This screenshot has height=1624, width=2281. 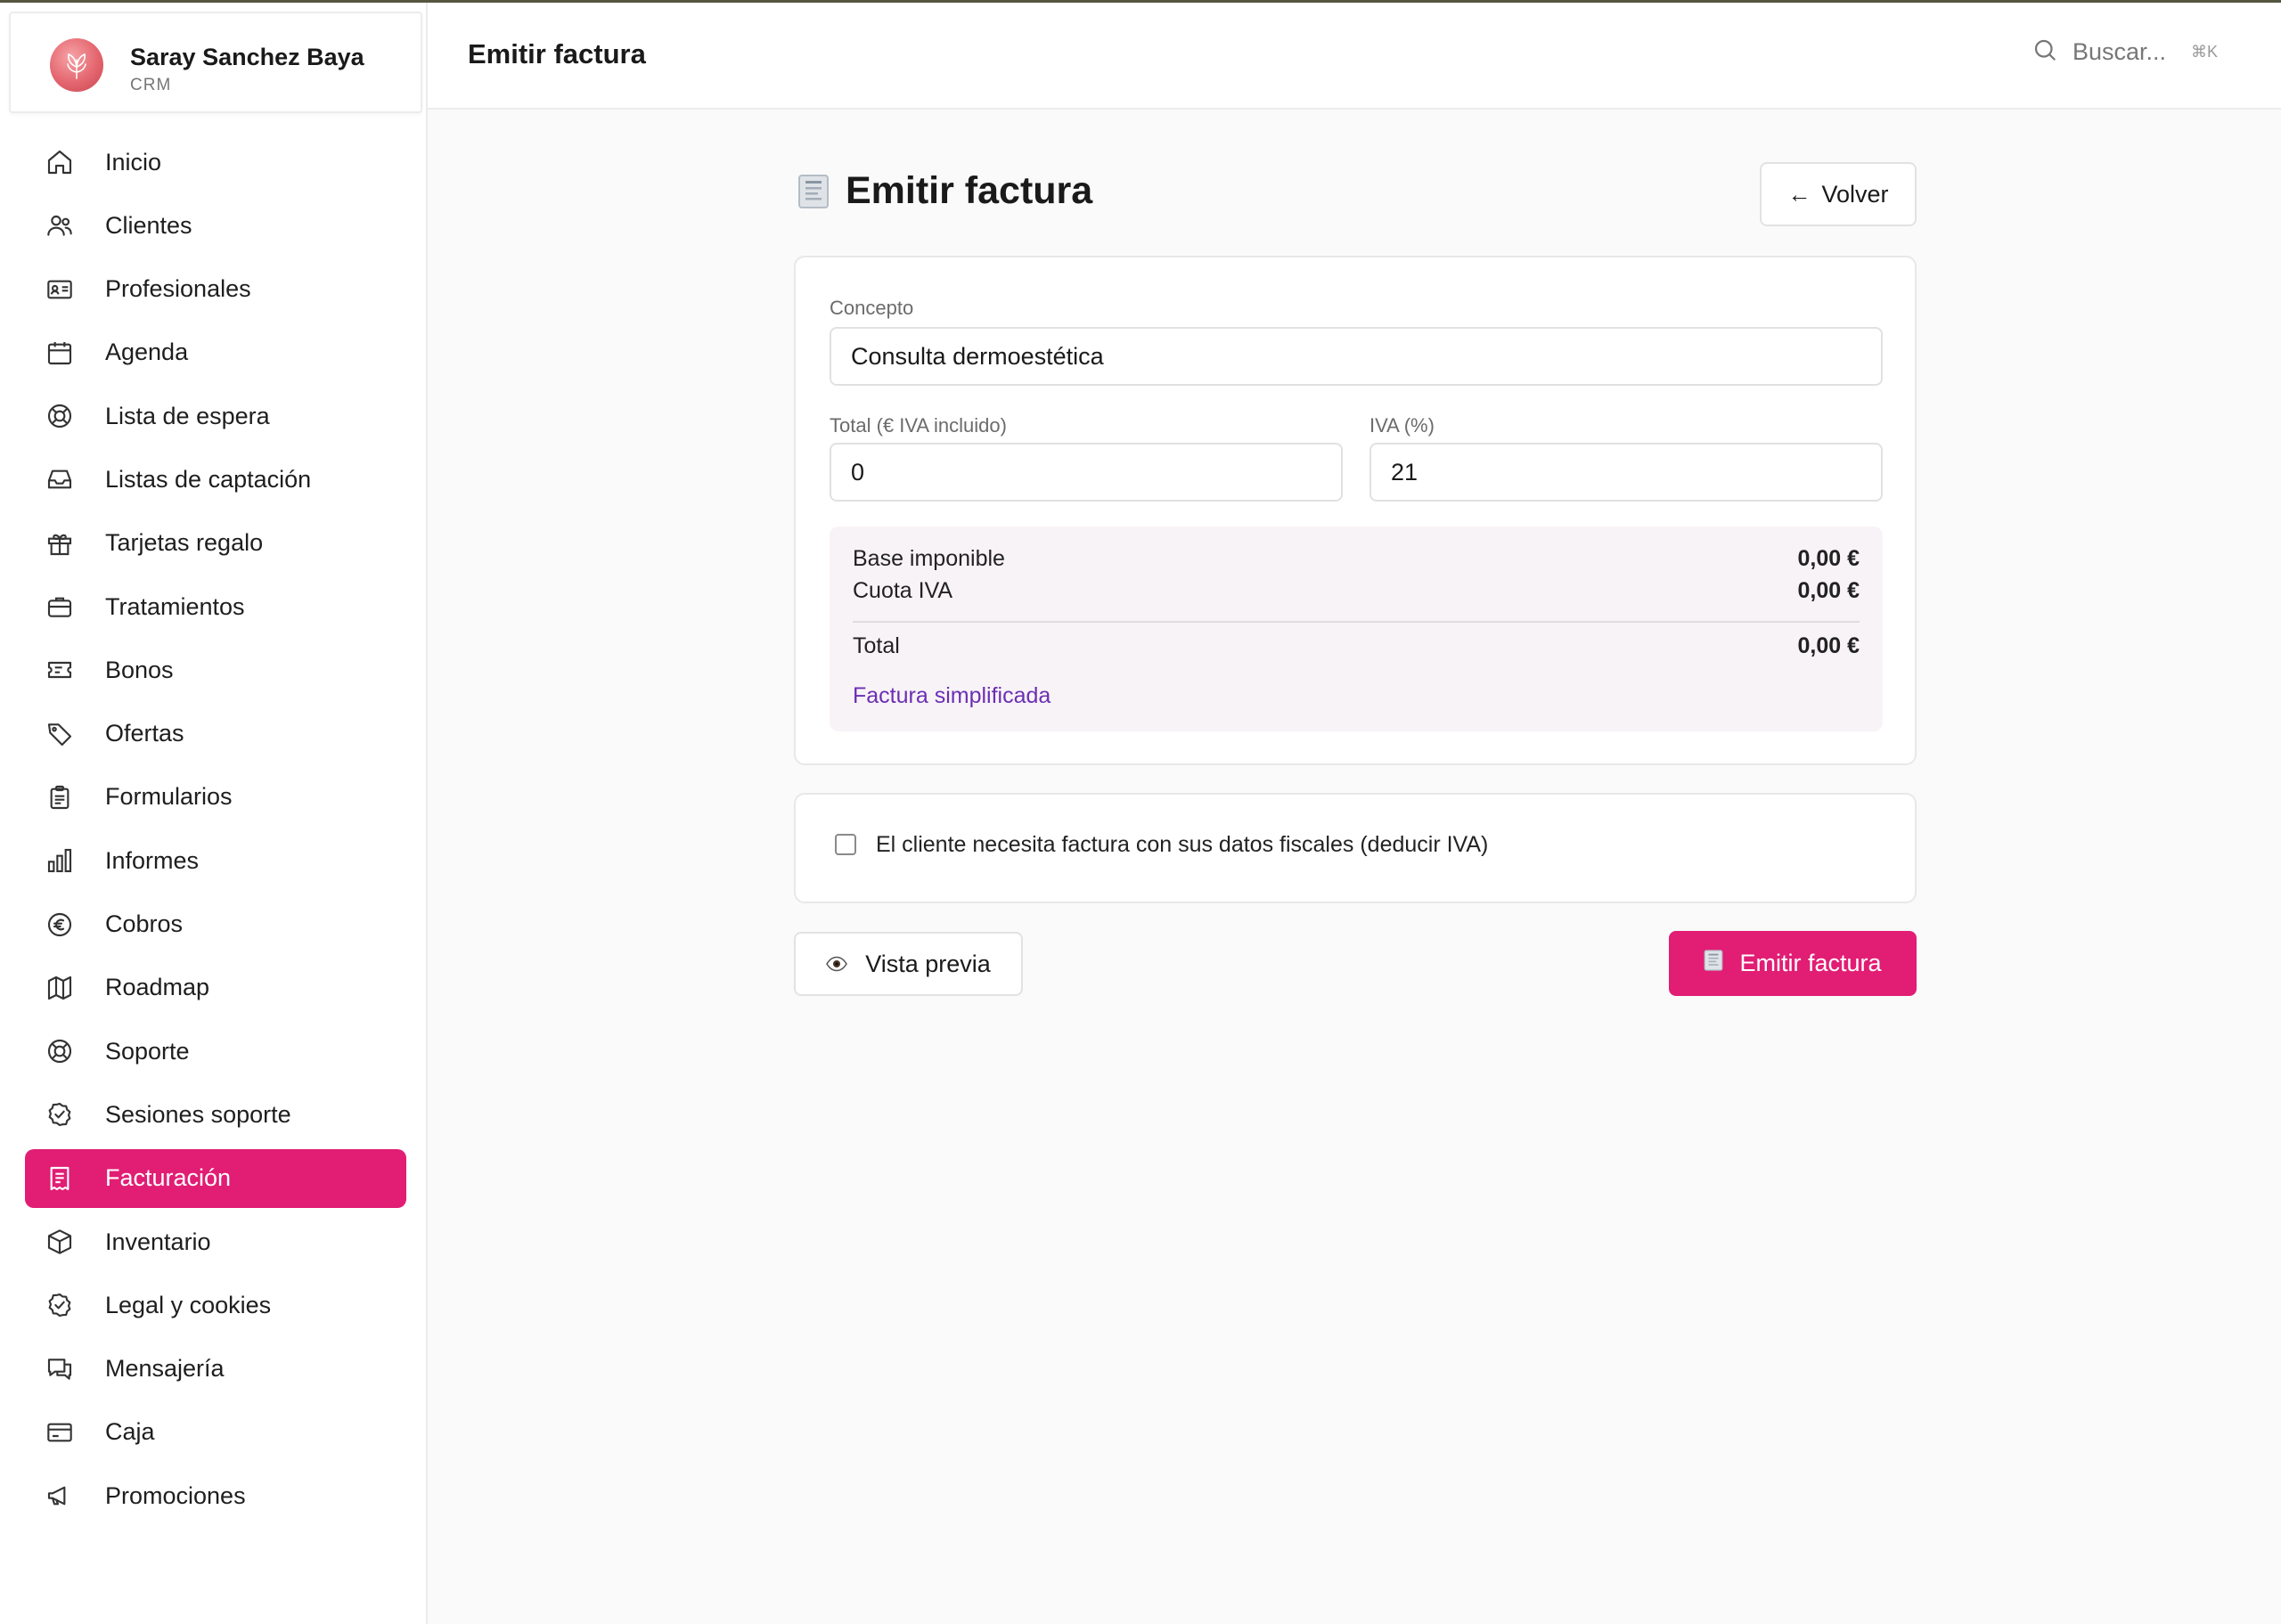 I want to click on tag-icon, so click(x=60, y=734).